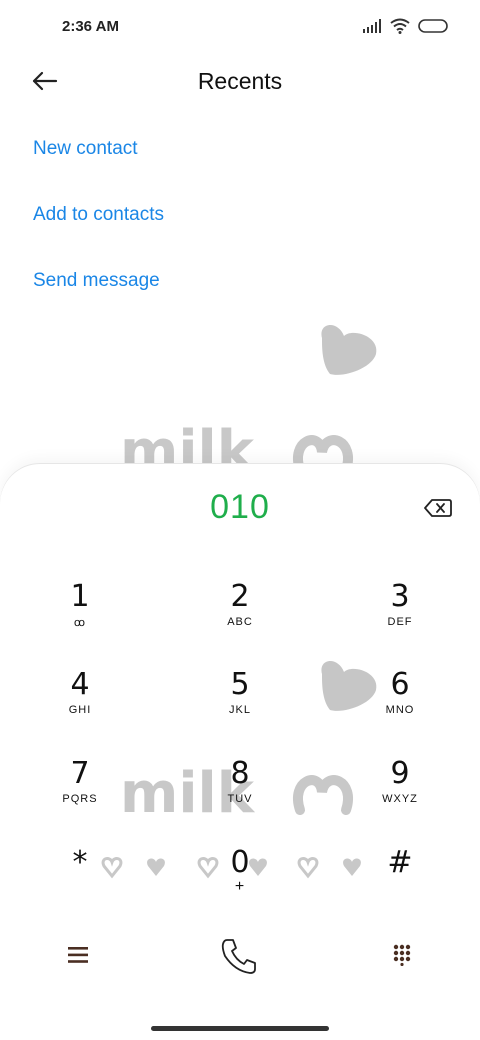 The width and height of the screenshot is (480, 1040). Describe the element at coordinates (80, 703) in the screenshot. I see `key-4: 4 GHI` at that location.